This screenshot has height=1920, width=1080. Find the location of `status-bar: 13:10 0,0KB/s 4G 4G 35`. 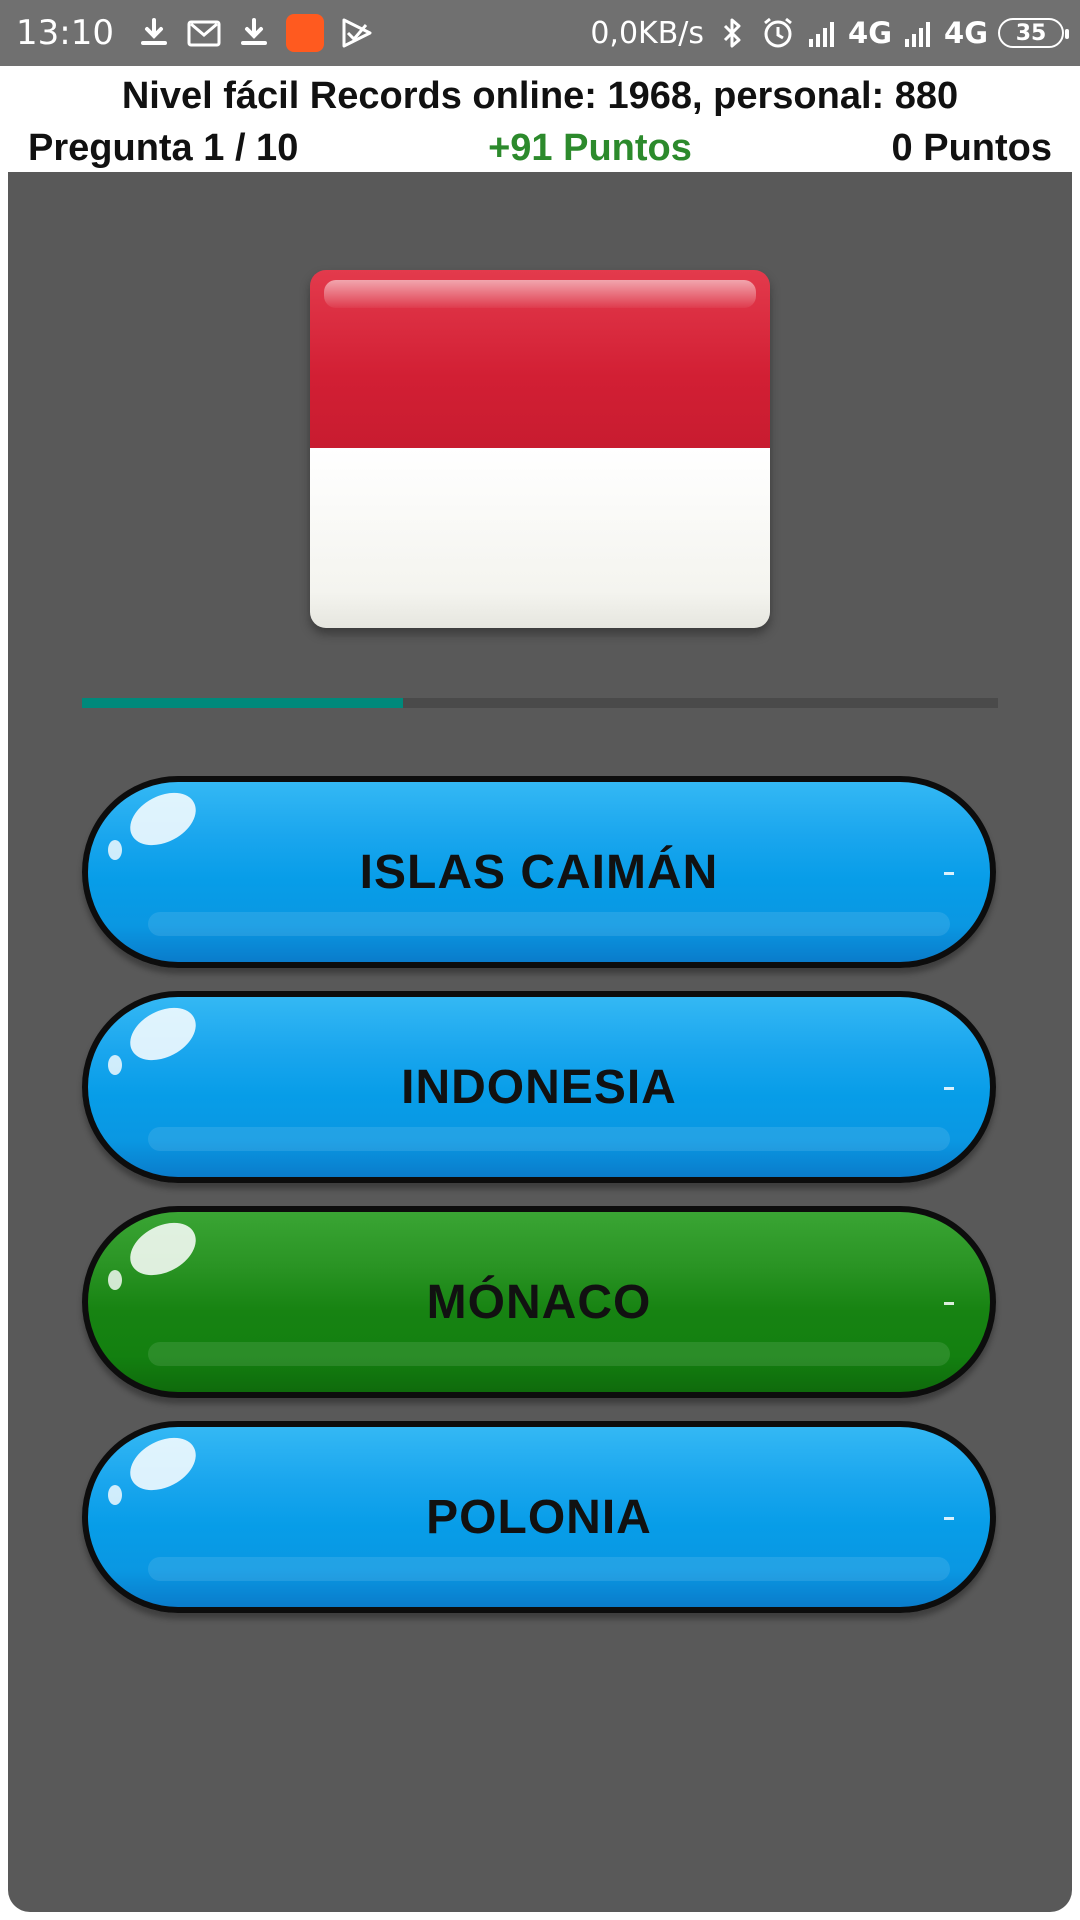

status-bar: 13:10 0,0KB/s 4G 4G 35 is located at coordinates (540, 33).